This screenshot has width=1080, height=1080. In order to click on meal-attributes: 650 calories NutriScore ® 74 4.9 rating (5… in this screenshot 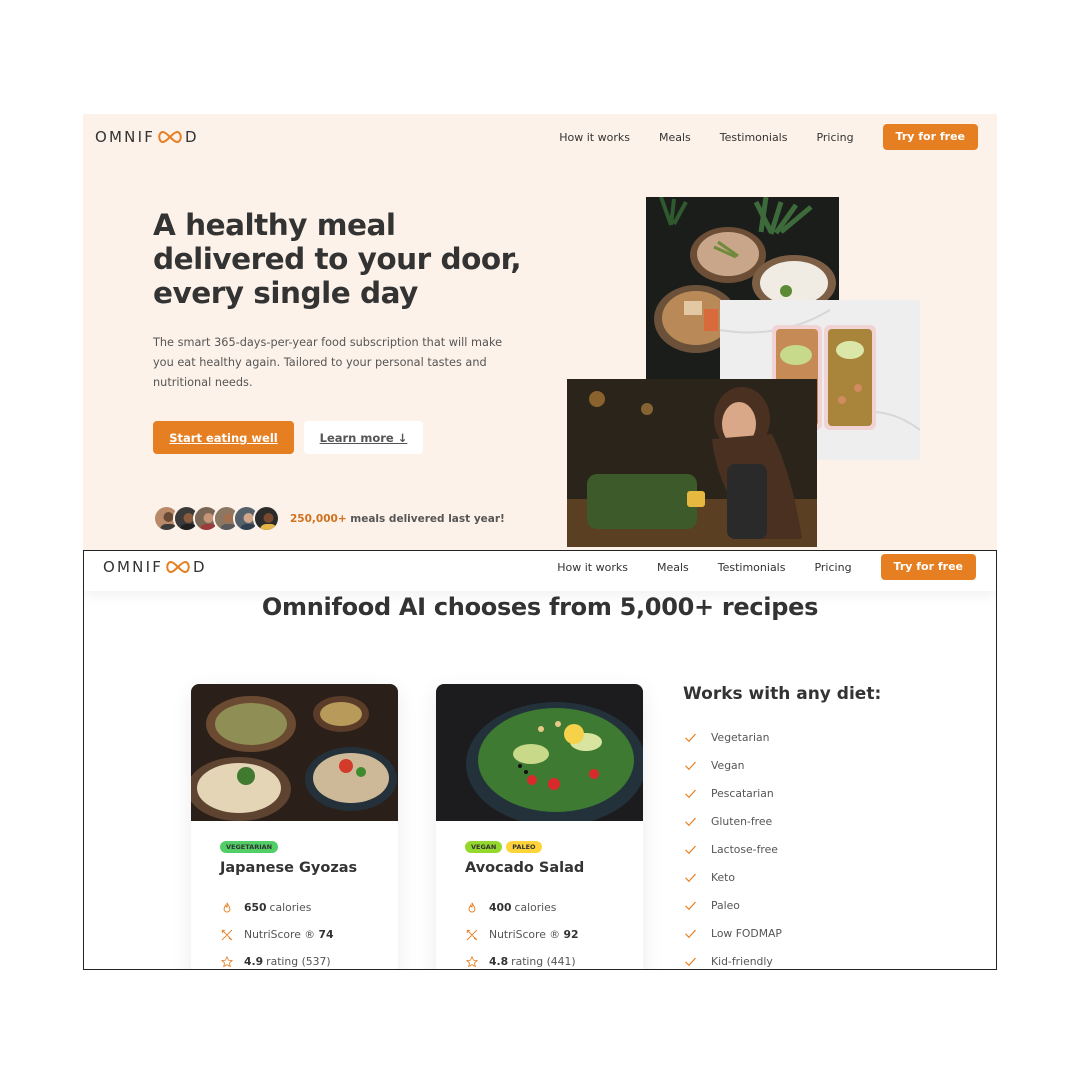, I will do `click(309, 931)`.